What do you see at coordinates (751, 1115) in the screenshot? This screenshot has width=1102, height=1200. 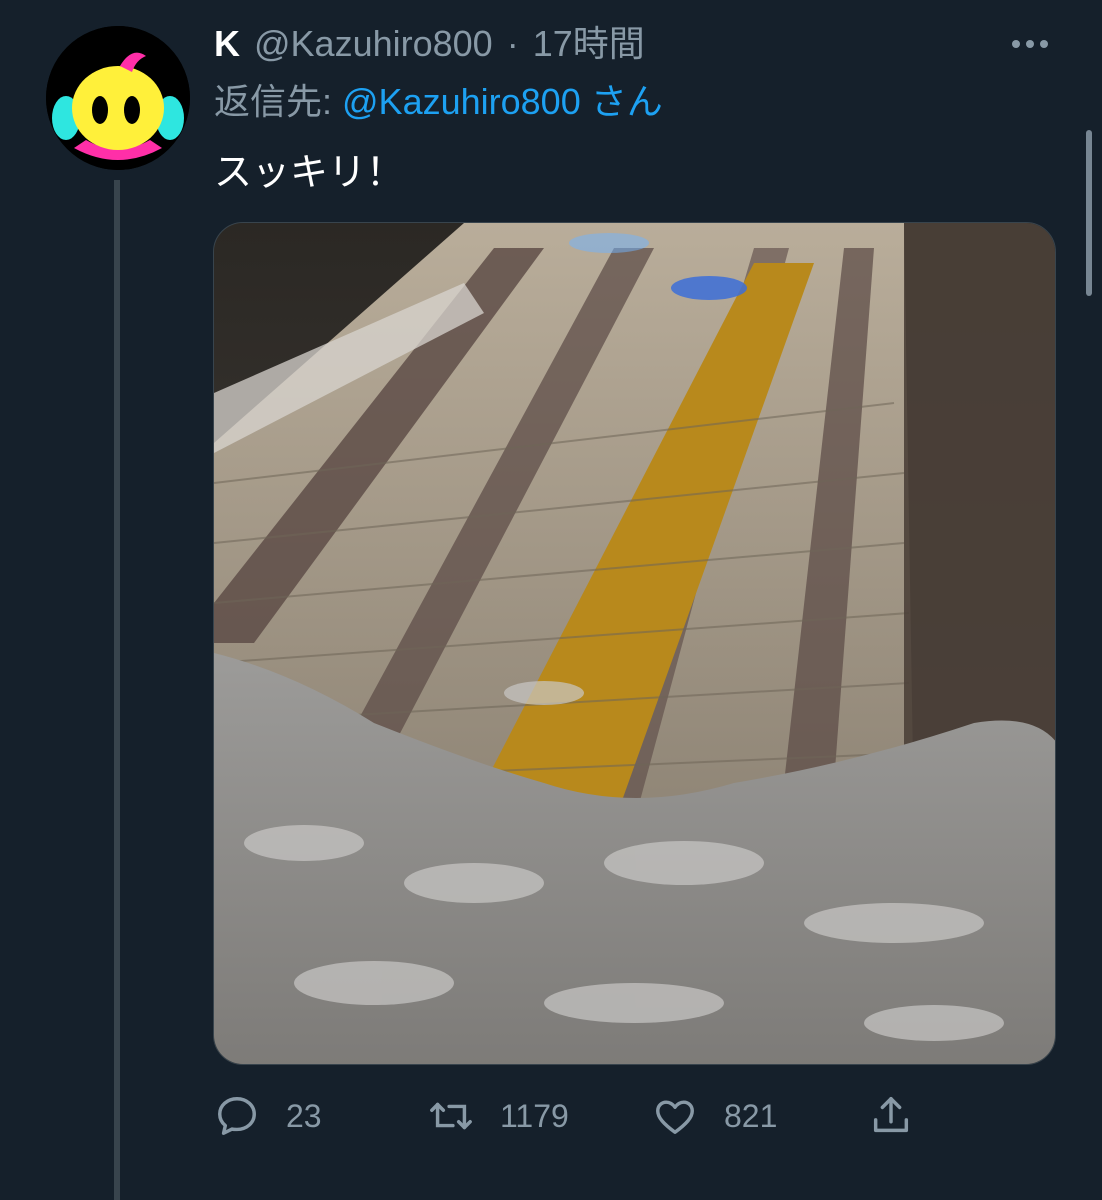 I see `like-count: 821` at bounding box center [751, 1115].